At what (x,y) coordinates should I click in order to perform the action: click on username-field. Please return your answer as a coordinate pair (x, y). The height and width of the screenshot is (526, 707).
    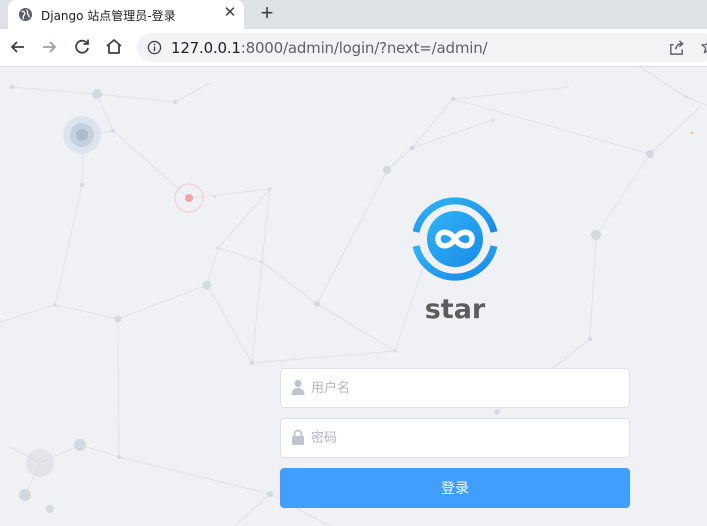
    Looking at the image, I should click on (455, 388).